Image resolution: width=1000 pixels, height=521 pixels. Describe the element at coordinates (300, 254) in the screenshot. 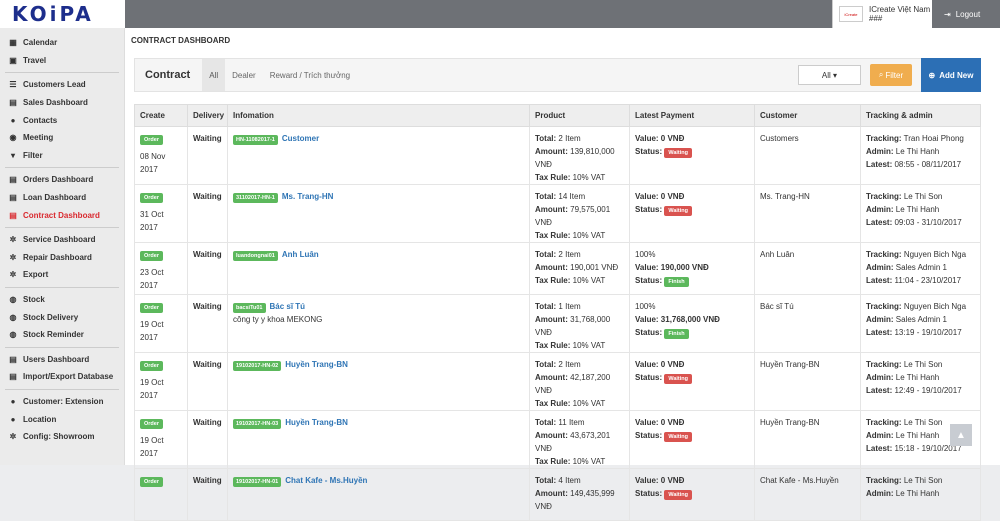

I see `customer-link: Anh Luân` at that location.